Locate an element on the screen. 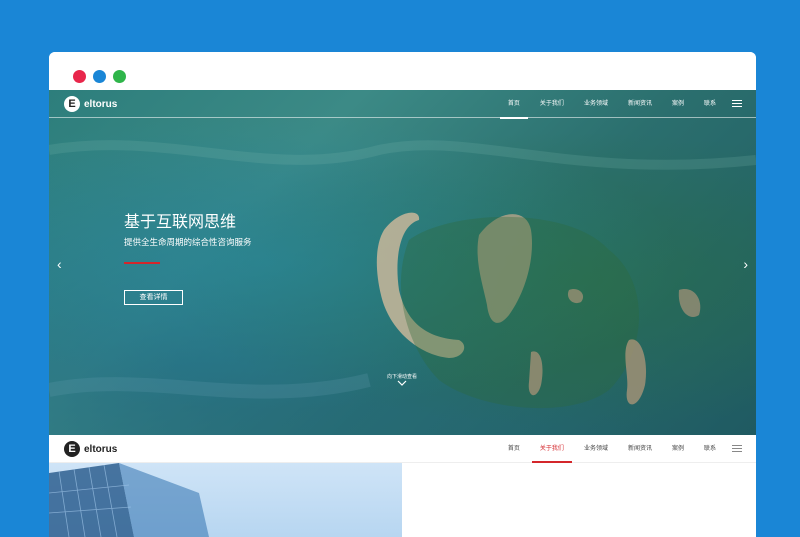 Image resolution: width=800 pixels, height=537 pixels. content-panel is located at coordinates (579, 500).